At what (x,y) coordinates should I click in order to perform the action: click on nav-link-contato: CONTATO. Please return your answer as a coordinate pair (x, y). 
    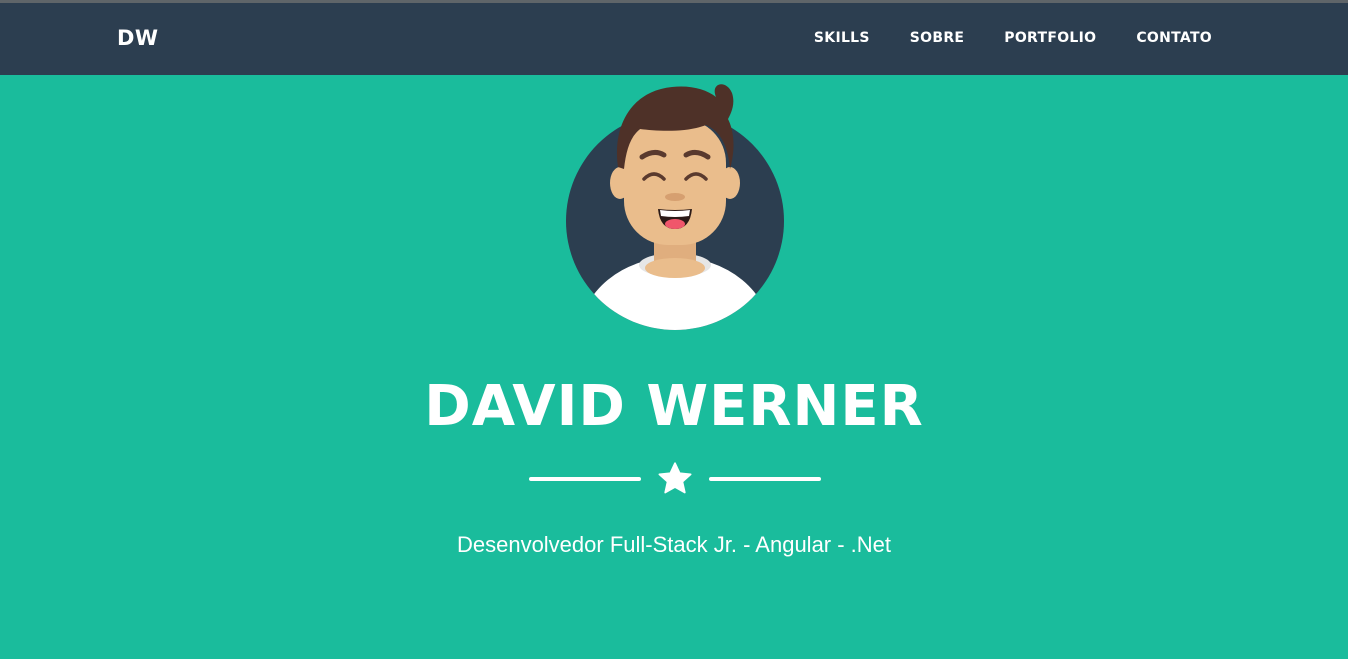
    Looking at the image, I should click on (1174, 38).